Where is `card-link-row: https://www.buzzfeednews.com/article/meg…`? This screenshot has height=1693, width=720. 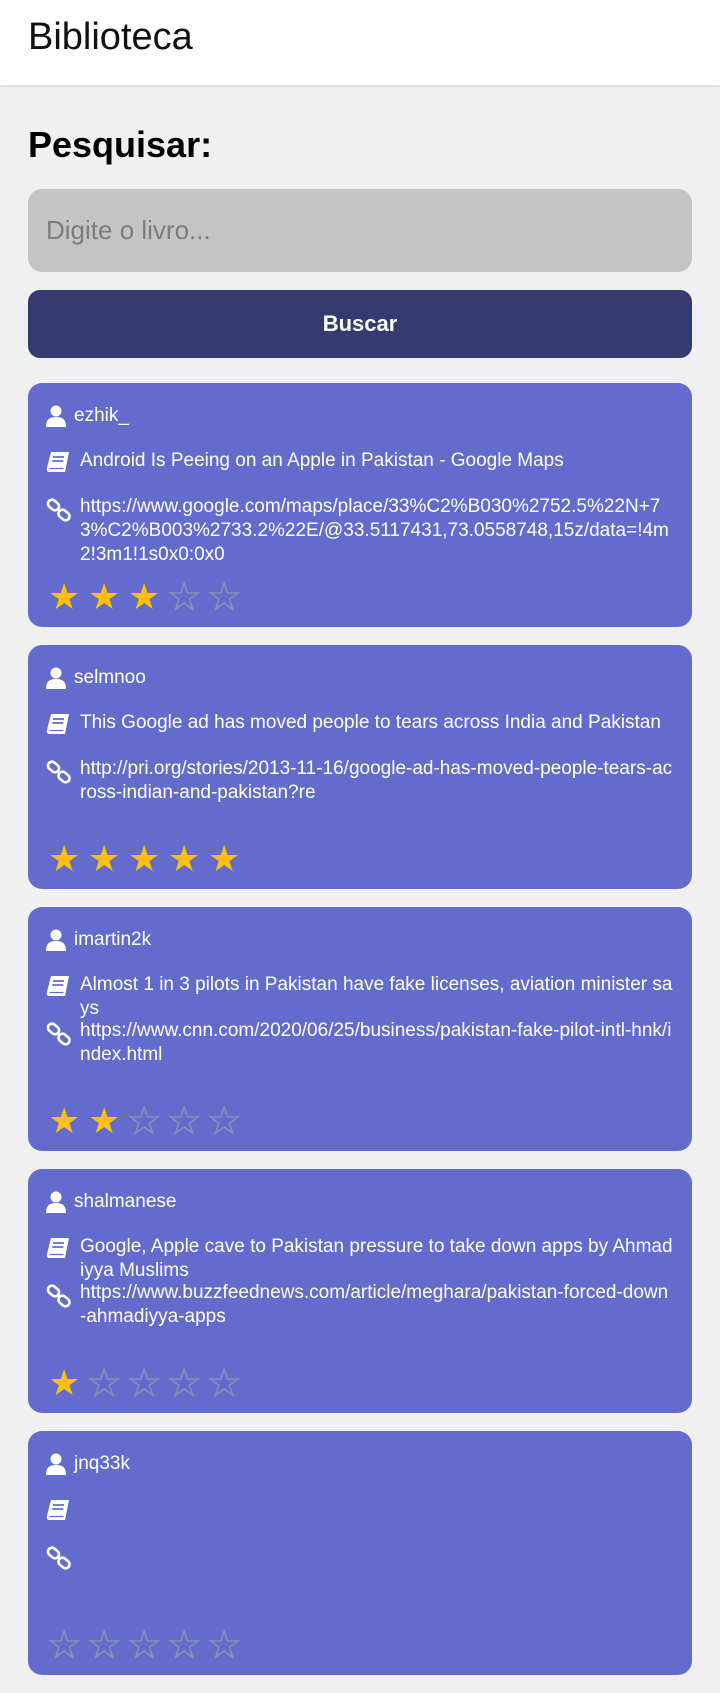 card-link-row: https://www.buzzfeednews.com/article/meg… is located at coordinates (360, 1305).